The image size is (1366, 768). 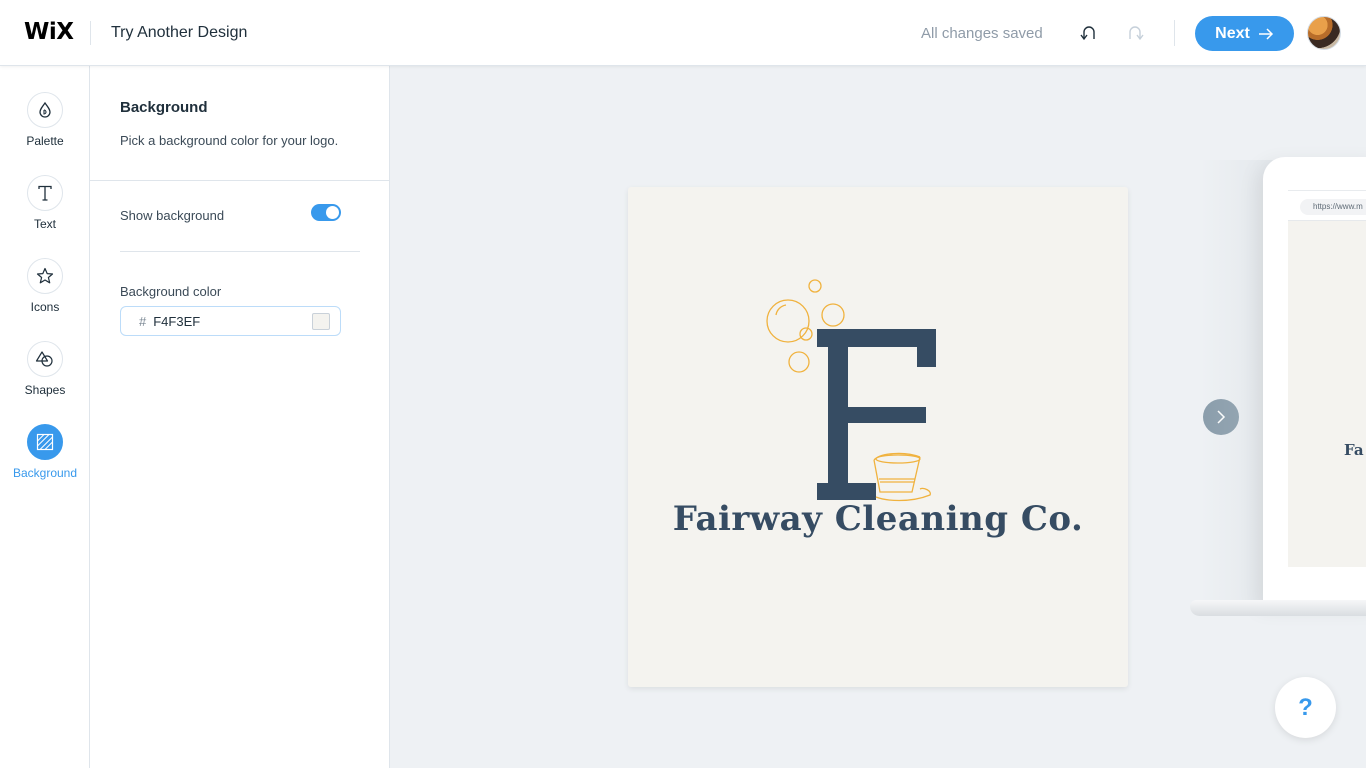 I want to click on preview-brand-name: Fa, so click(x=1354, y=450).